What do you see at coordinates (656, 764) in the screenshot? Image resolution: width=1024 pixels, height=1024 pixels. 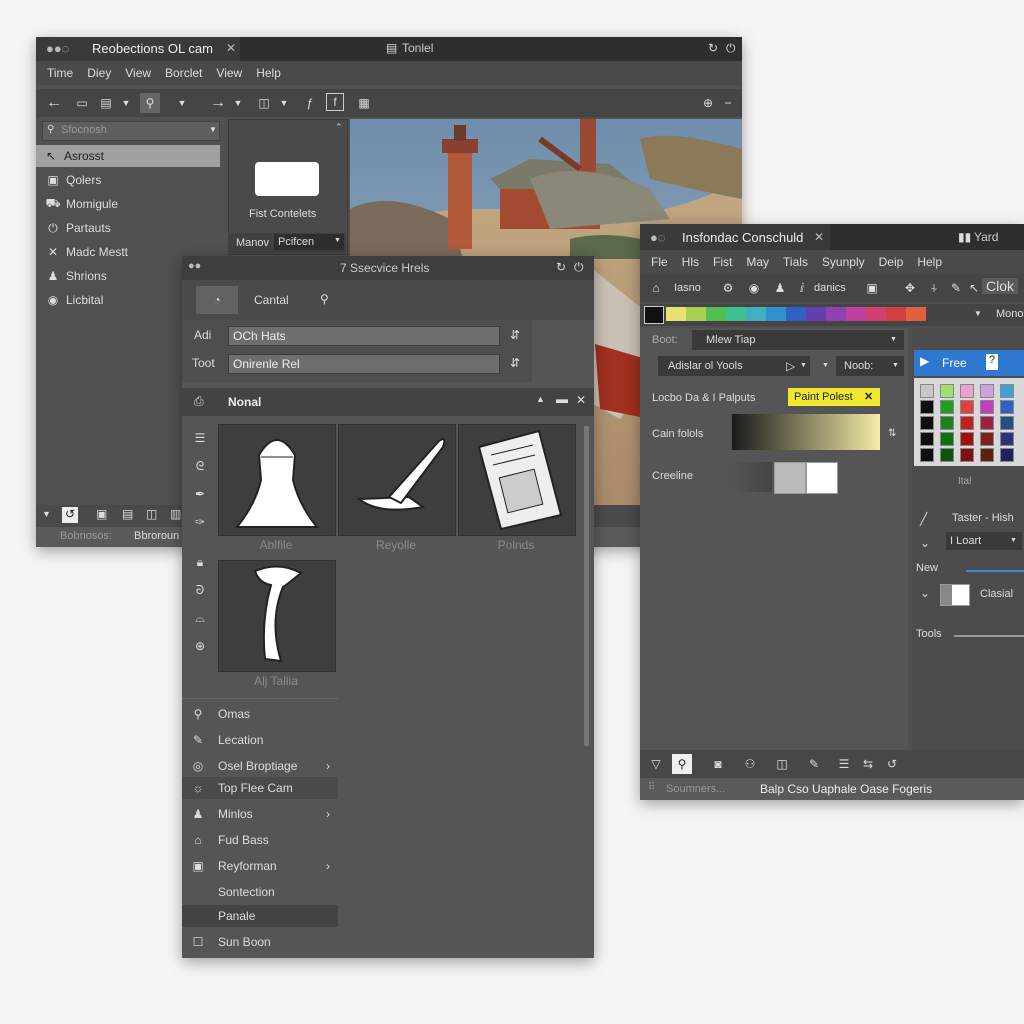 I see `filter-icon: ▽` at bounding box center [656, 764].